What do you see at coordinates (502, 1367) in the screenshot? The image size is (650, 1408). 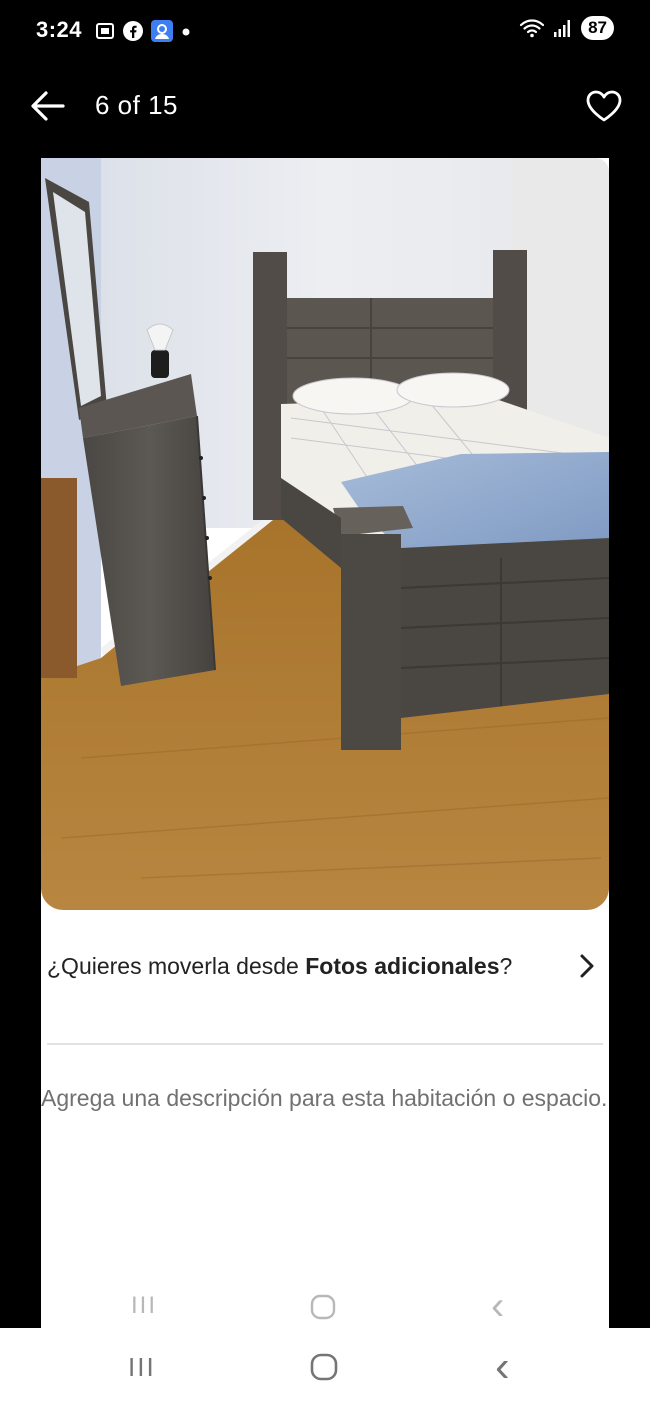 I see `system-back-button: ‹` at bounding box center [502, 1367].